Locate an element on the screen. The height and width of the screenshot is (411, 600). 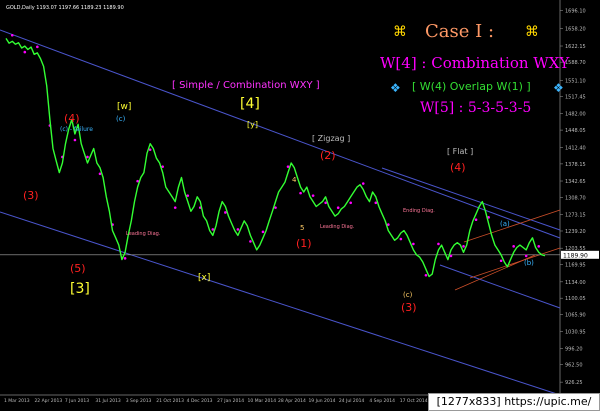
diamond-icon-left: ❖ is located at coordinates (395, 88).